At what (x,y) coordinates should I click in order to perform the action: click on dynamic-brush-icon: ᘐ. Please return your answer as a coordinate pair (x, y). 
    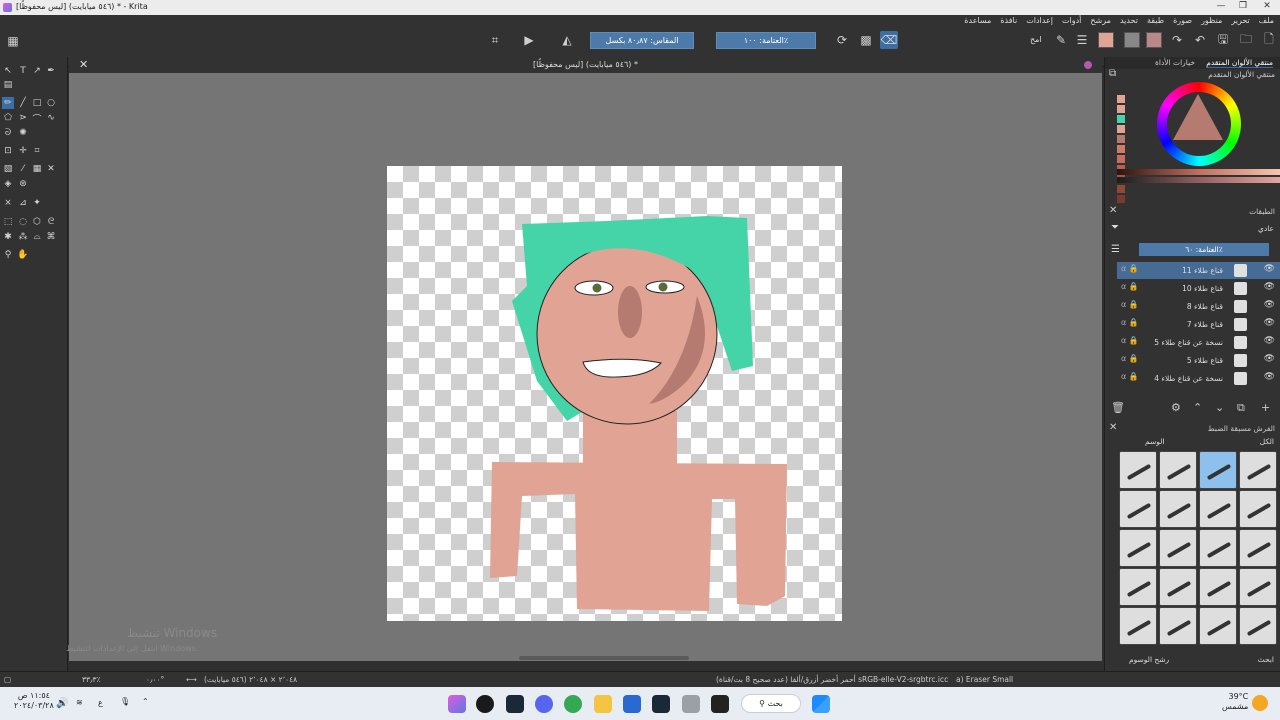
    Looking at the image, I should click on (8, 133).